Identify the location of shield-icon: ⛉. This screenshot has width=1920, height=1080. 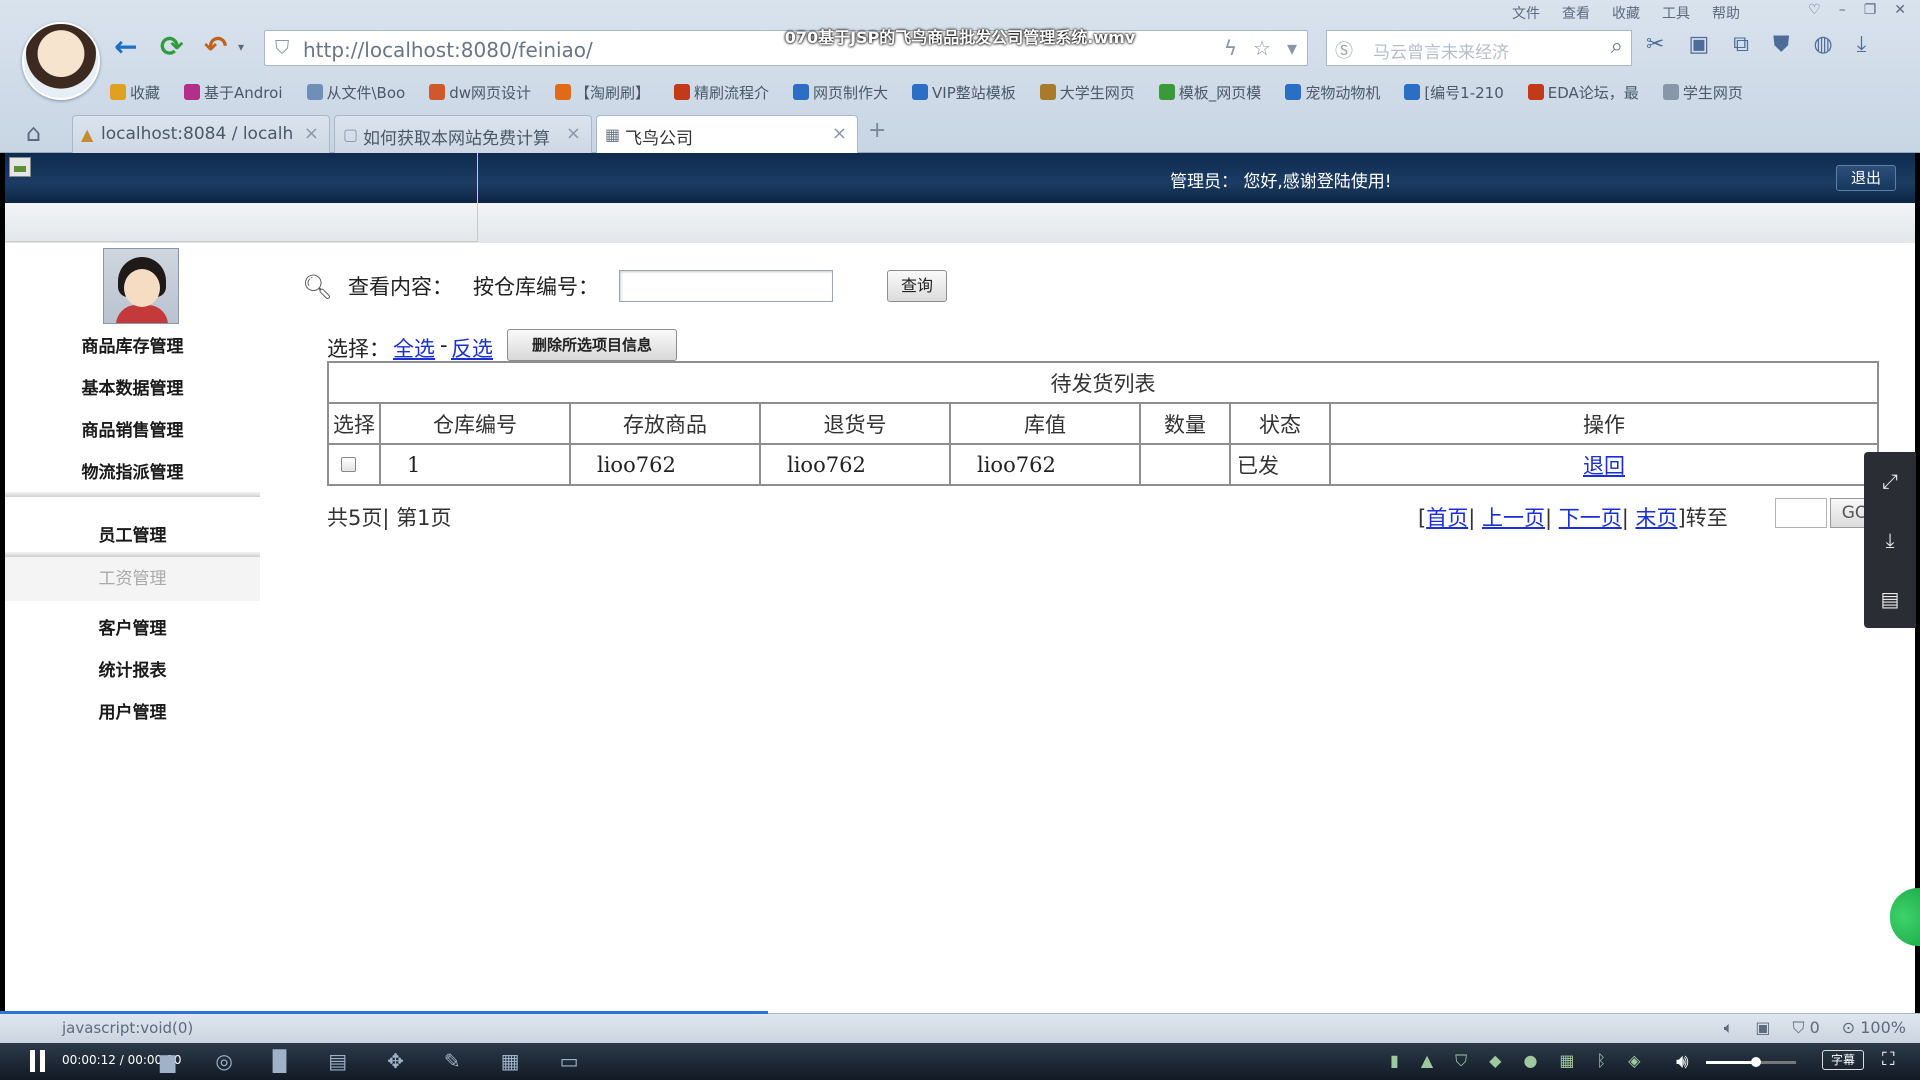
(1461, 1061).